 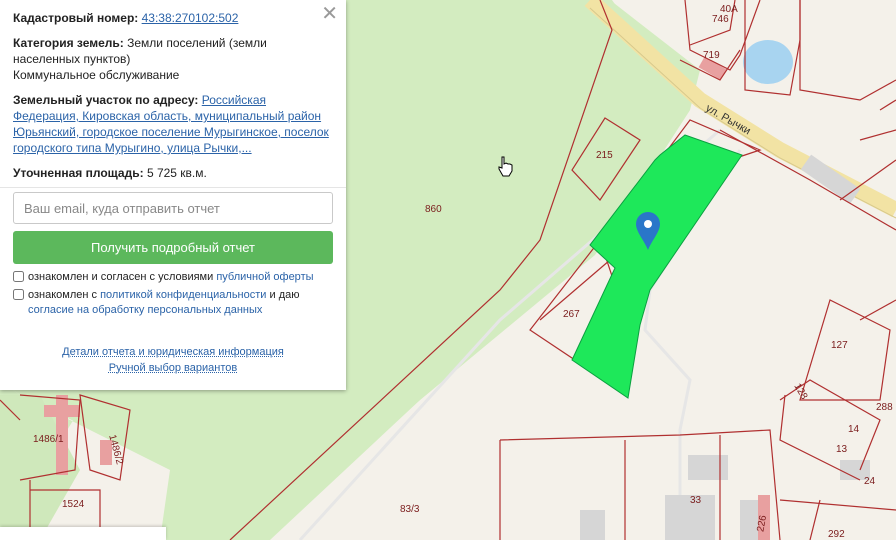 What do you see at coordinates (183, 295) in the screenshot?
I see `privacy-policy-link: политикой конфиденциальности` at bounding box center [183, 295].